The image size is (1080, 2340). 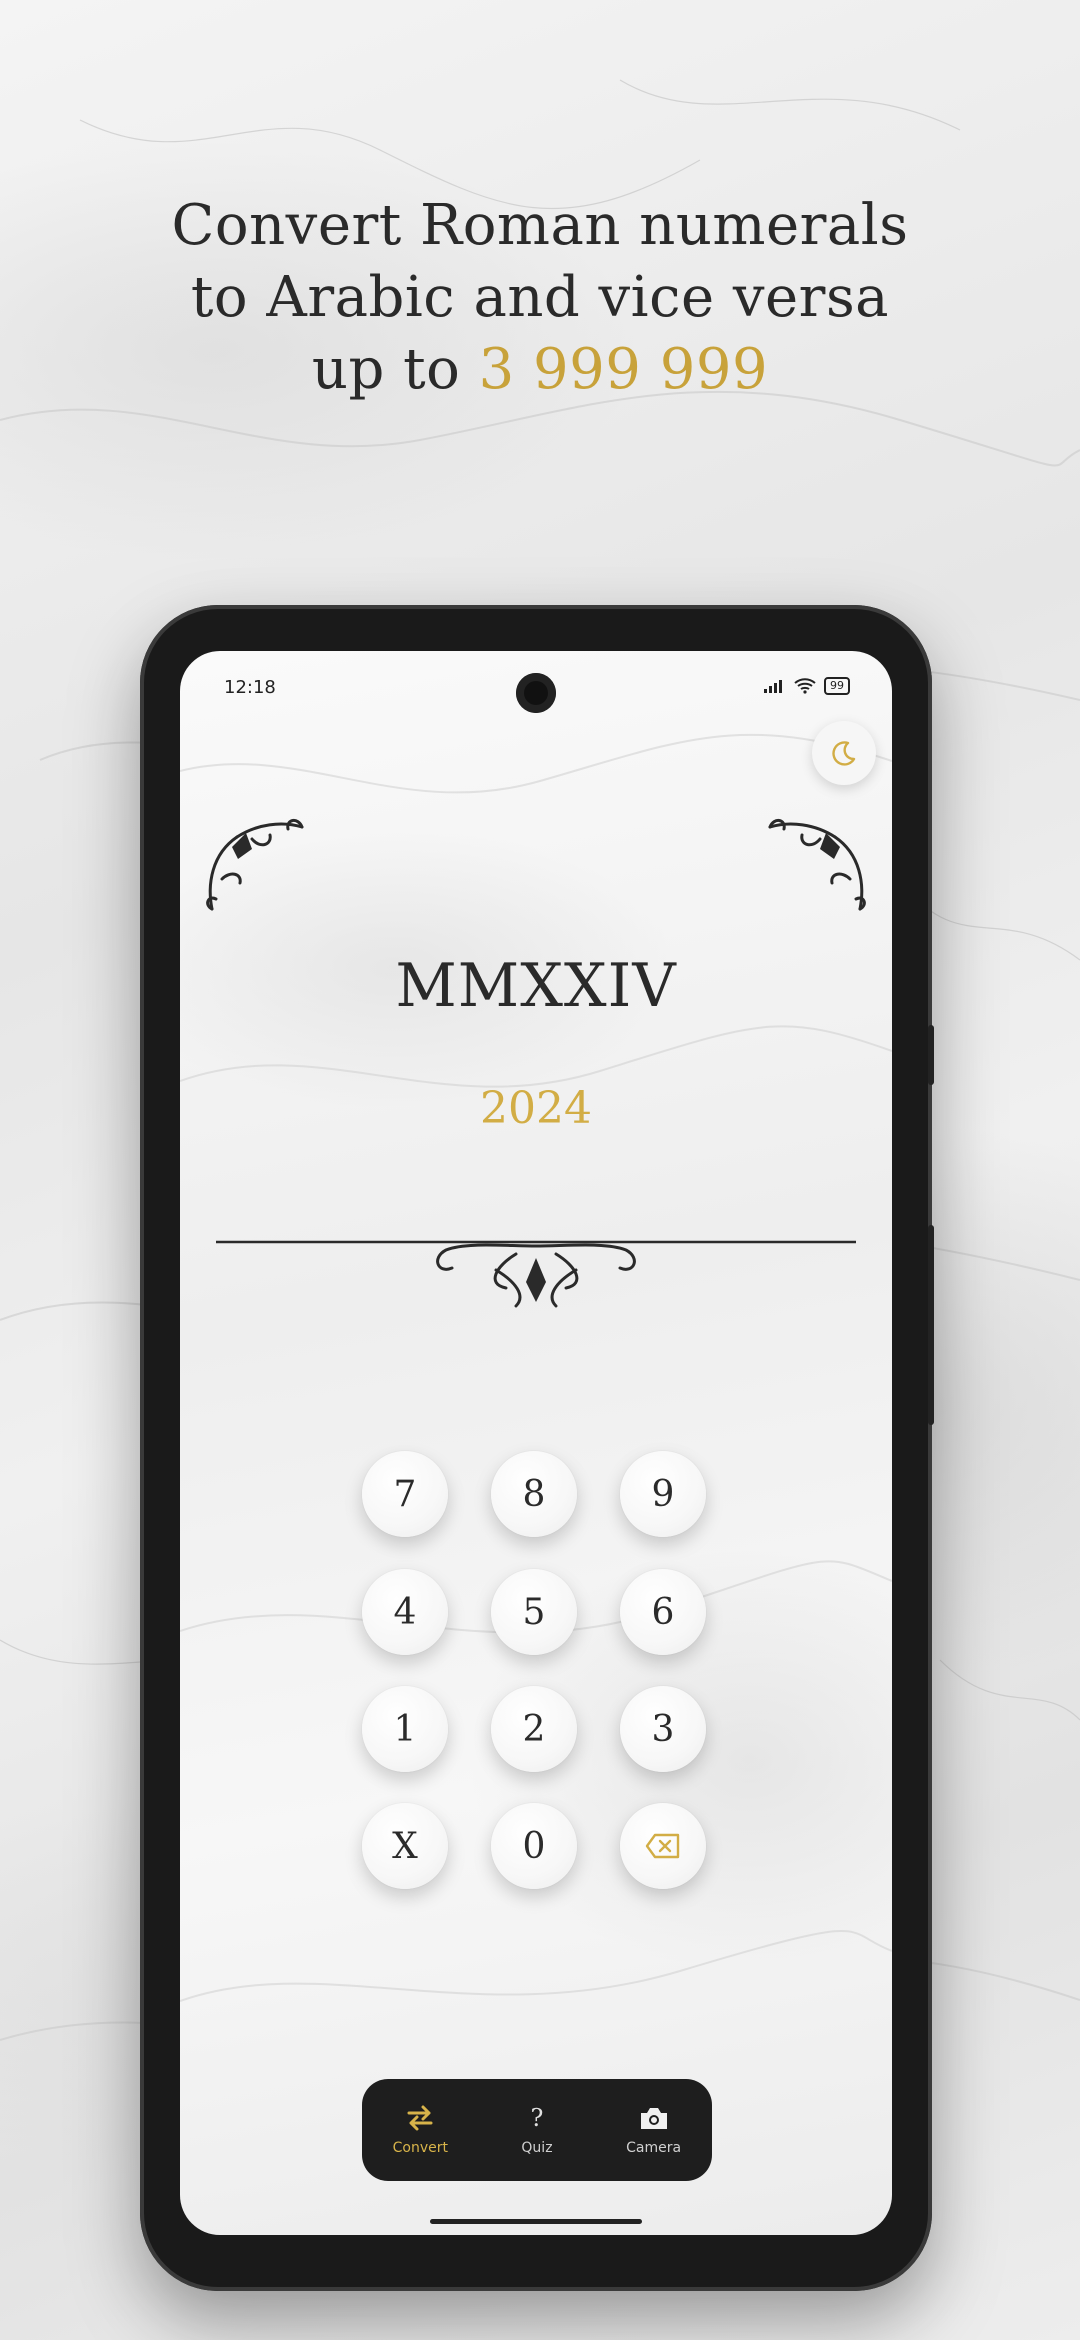 I want to click on key-4: 4, so click(x=405, y=1612).